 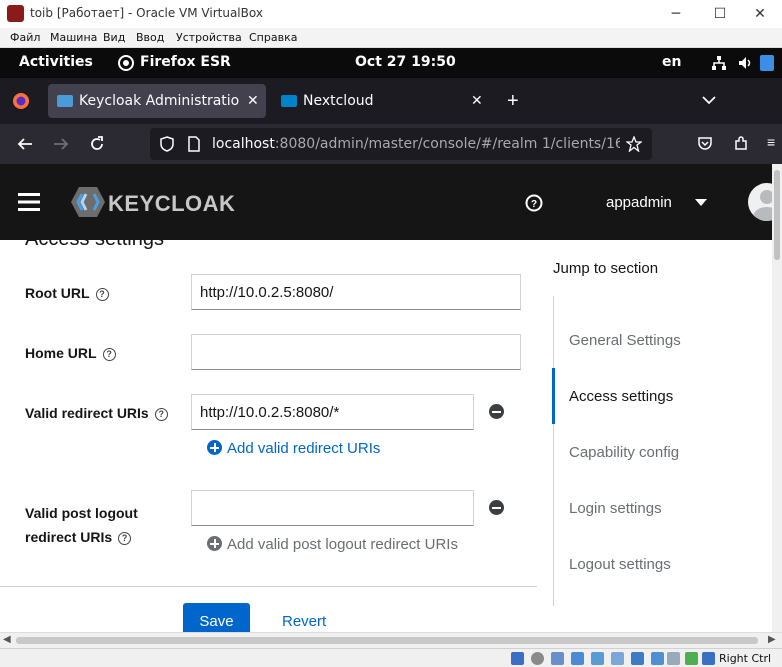 I want to click on shield-icon, so click(x=167, y=144).